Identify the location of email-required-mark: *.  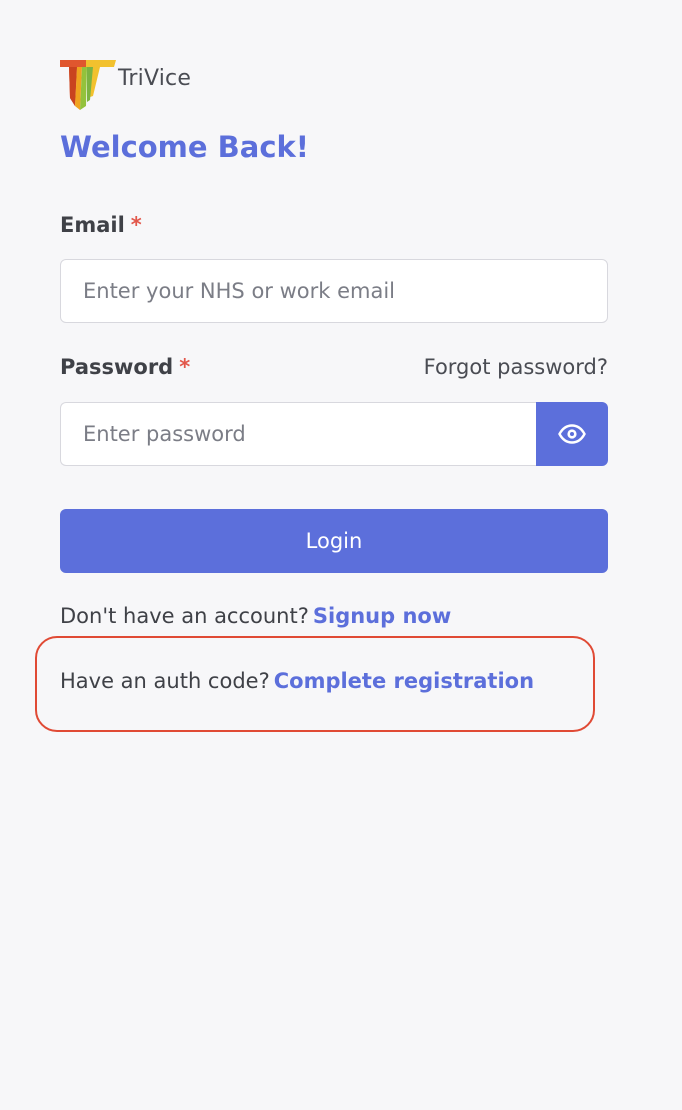
(136, 225).